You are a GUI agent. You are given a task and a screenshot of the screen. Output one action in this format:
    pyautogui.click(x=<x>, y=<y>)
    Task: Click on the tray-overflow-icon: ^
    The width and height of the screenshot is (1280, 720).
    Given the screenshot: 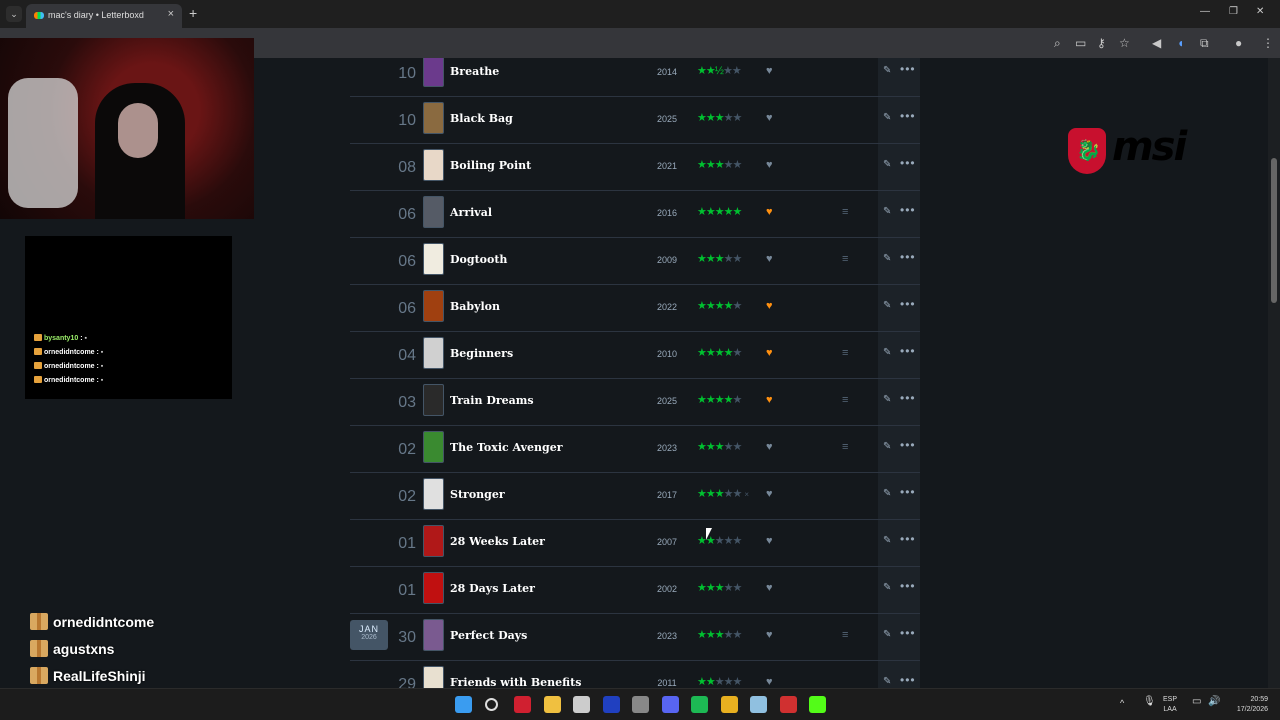 What is the action you would take?
    pyautogui.click(x=1122, y=703)
    